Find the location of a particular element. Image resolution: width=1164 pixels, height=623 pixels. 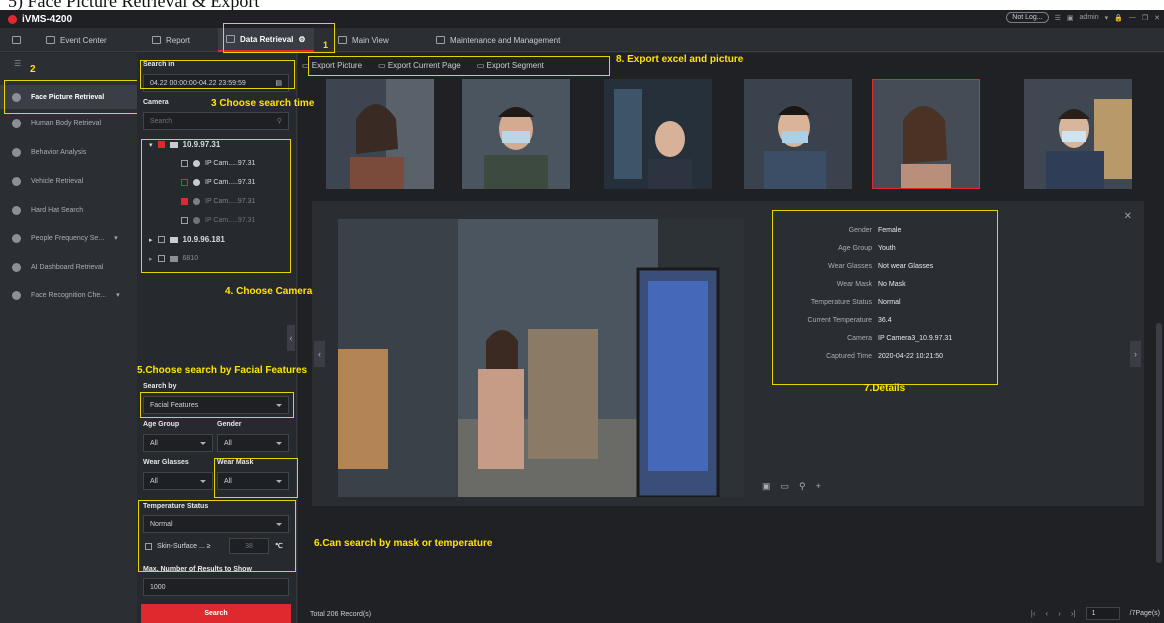

first-page-icon: |‹ is located at coordinates (1033, 613).